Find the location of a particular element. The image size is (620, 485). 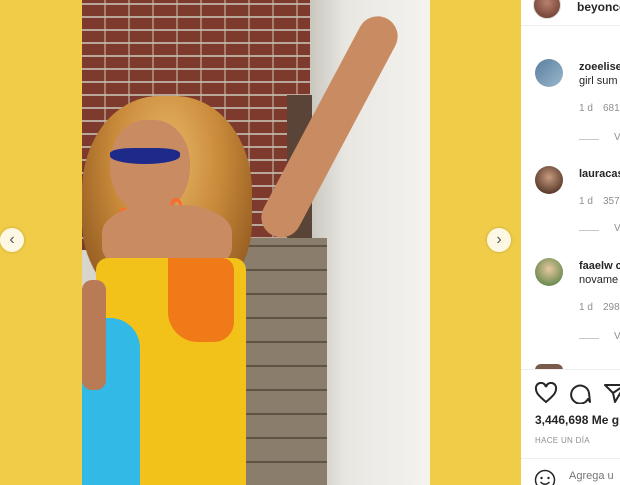

post-header: beyonce is located at coordinates (570, 13).